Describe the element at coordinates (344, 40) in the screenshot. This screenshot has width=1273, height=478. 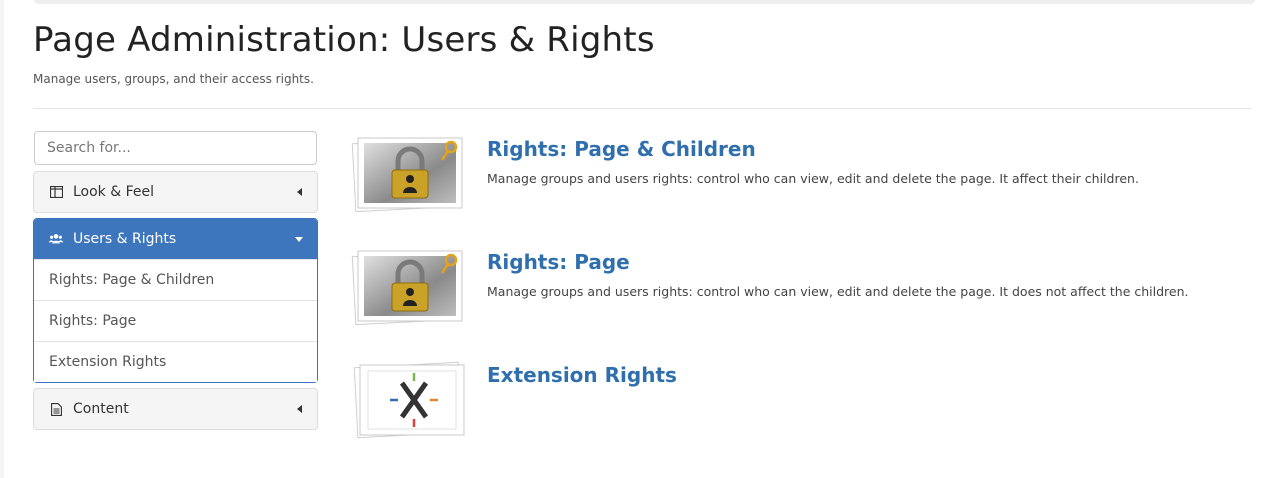
I see `page-title: Page Administration: Users & Rights` at that location.